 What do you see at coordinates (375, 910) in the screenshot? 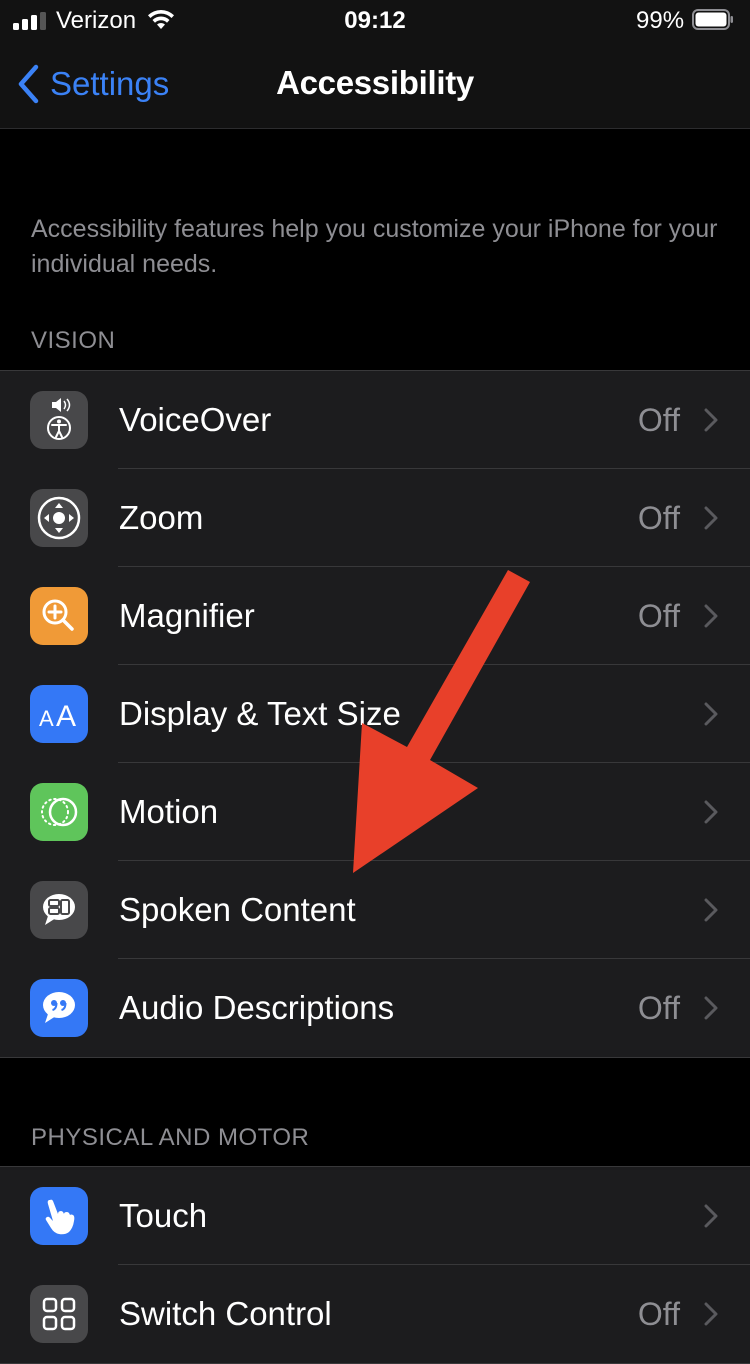
I see `row-spoken-content: Spoken Content` at bounding box center [375, 910].